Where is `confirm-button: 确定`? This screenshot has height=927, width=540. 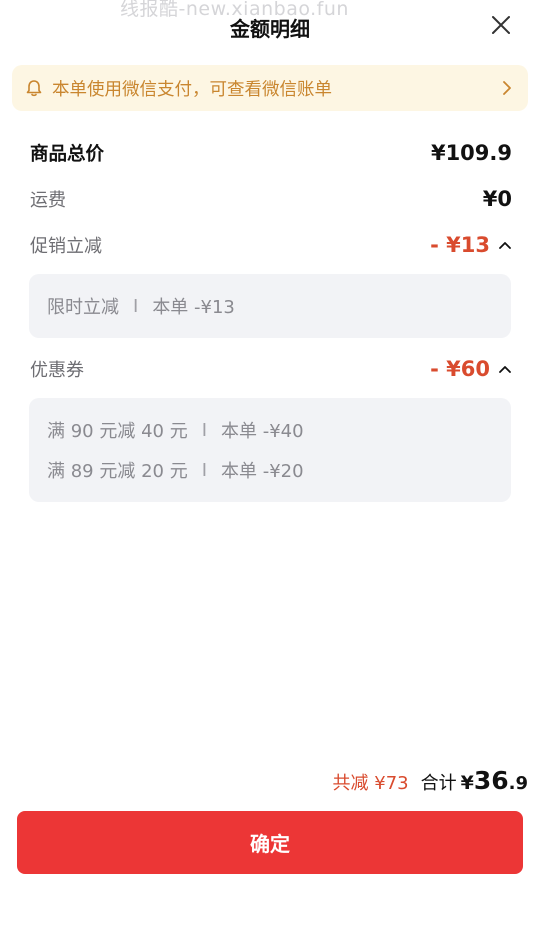
confirm-button: 确定 is located at coordinates (270, 842).